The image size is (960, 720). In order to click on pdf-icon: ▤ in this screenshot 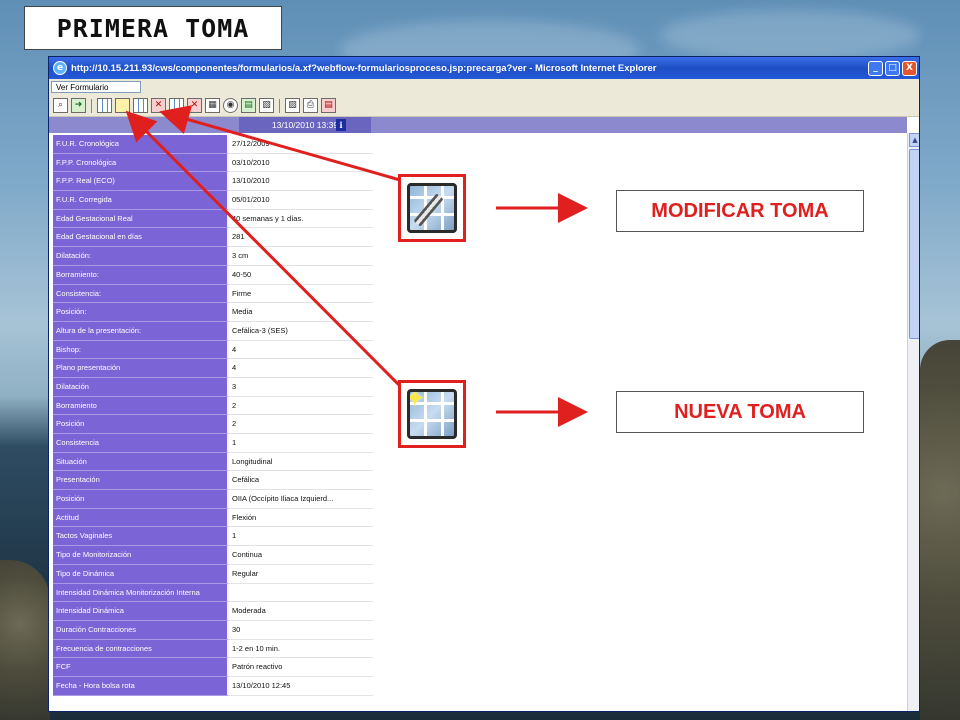, I will do `click(328, 105)`.